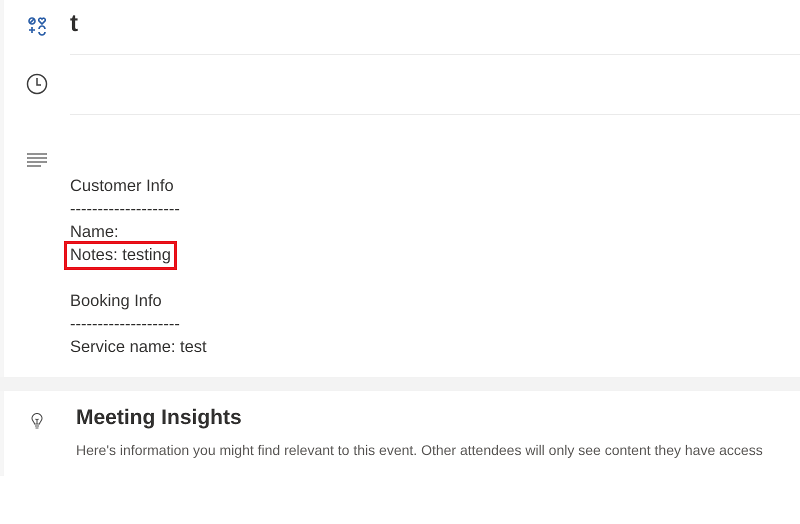 The width and height of the screenshot is (800, 524). What do you see at coordinates (138, 347) in the screenshot?
I see `note-line: Service name: test` at bounding box center [138, 347].